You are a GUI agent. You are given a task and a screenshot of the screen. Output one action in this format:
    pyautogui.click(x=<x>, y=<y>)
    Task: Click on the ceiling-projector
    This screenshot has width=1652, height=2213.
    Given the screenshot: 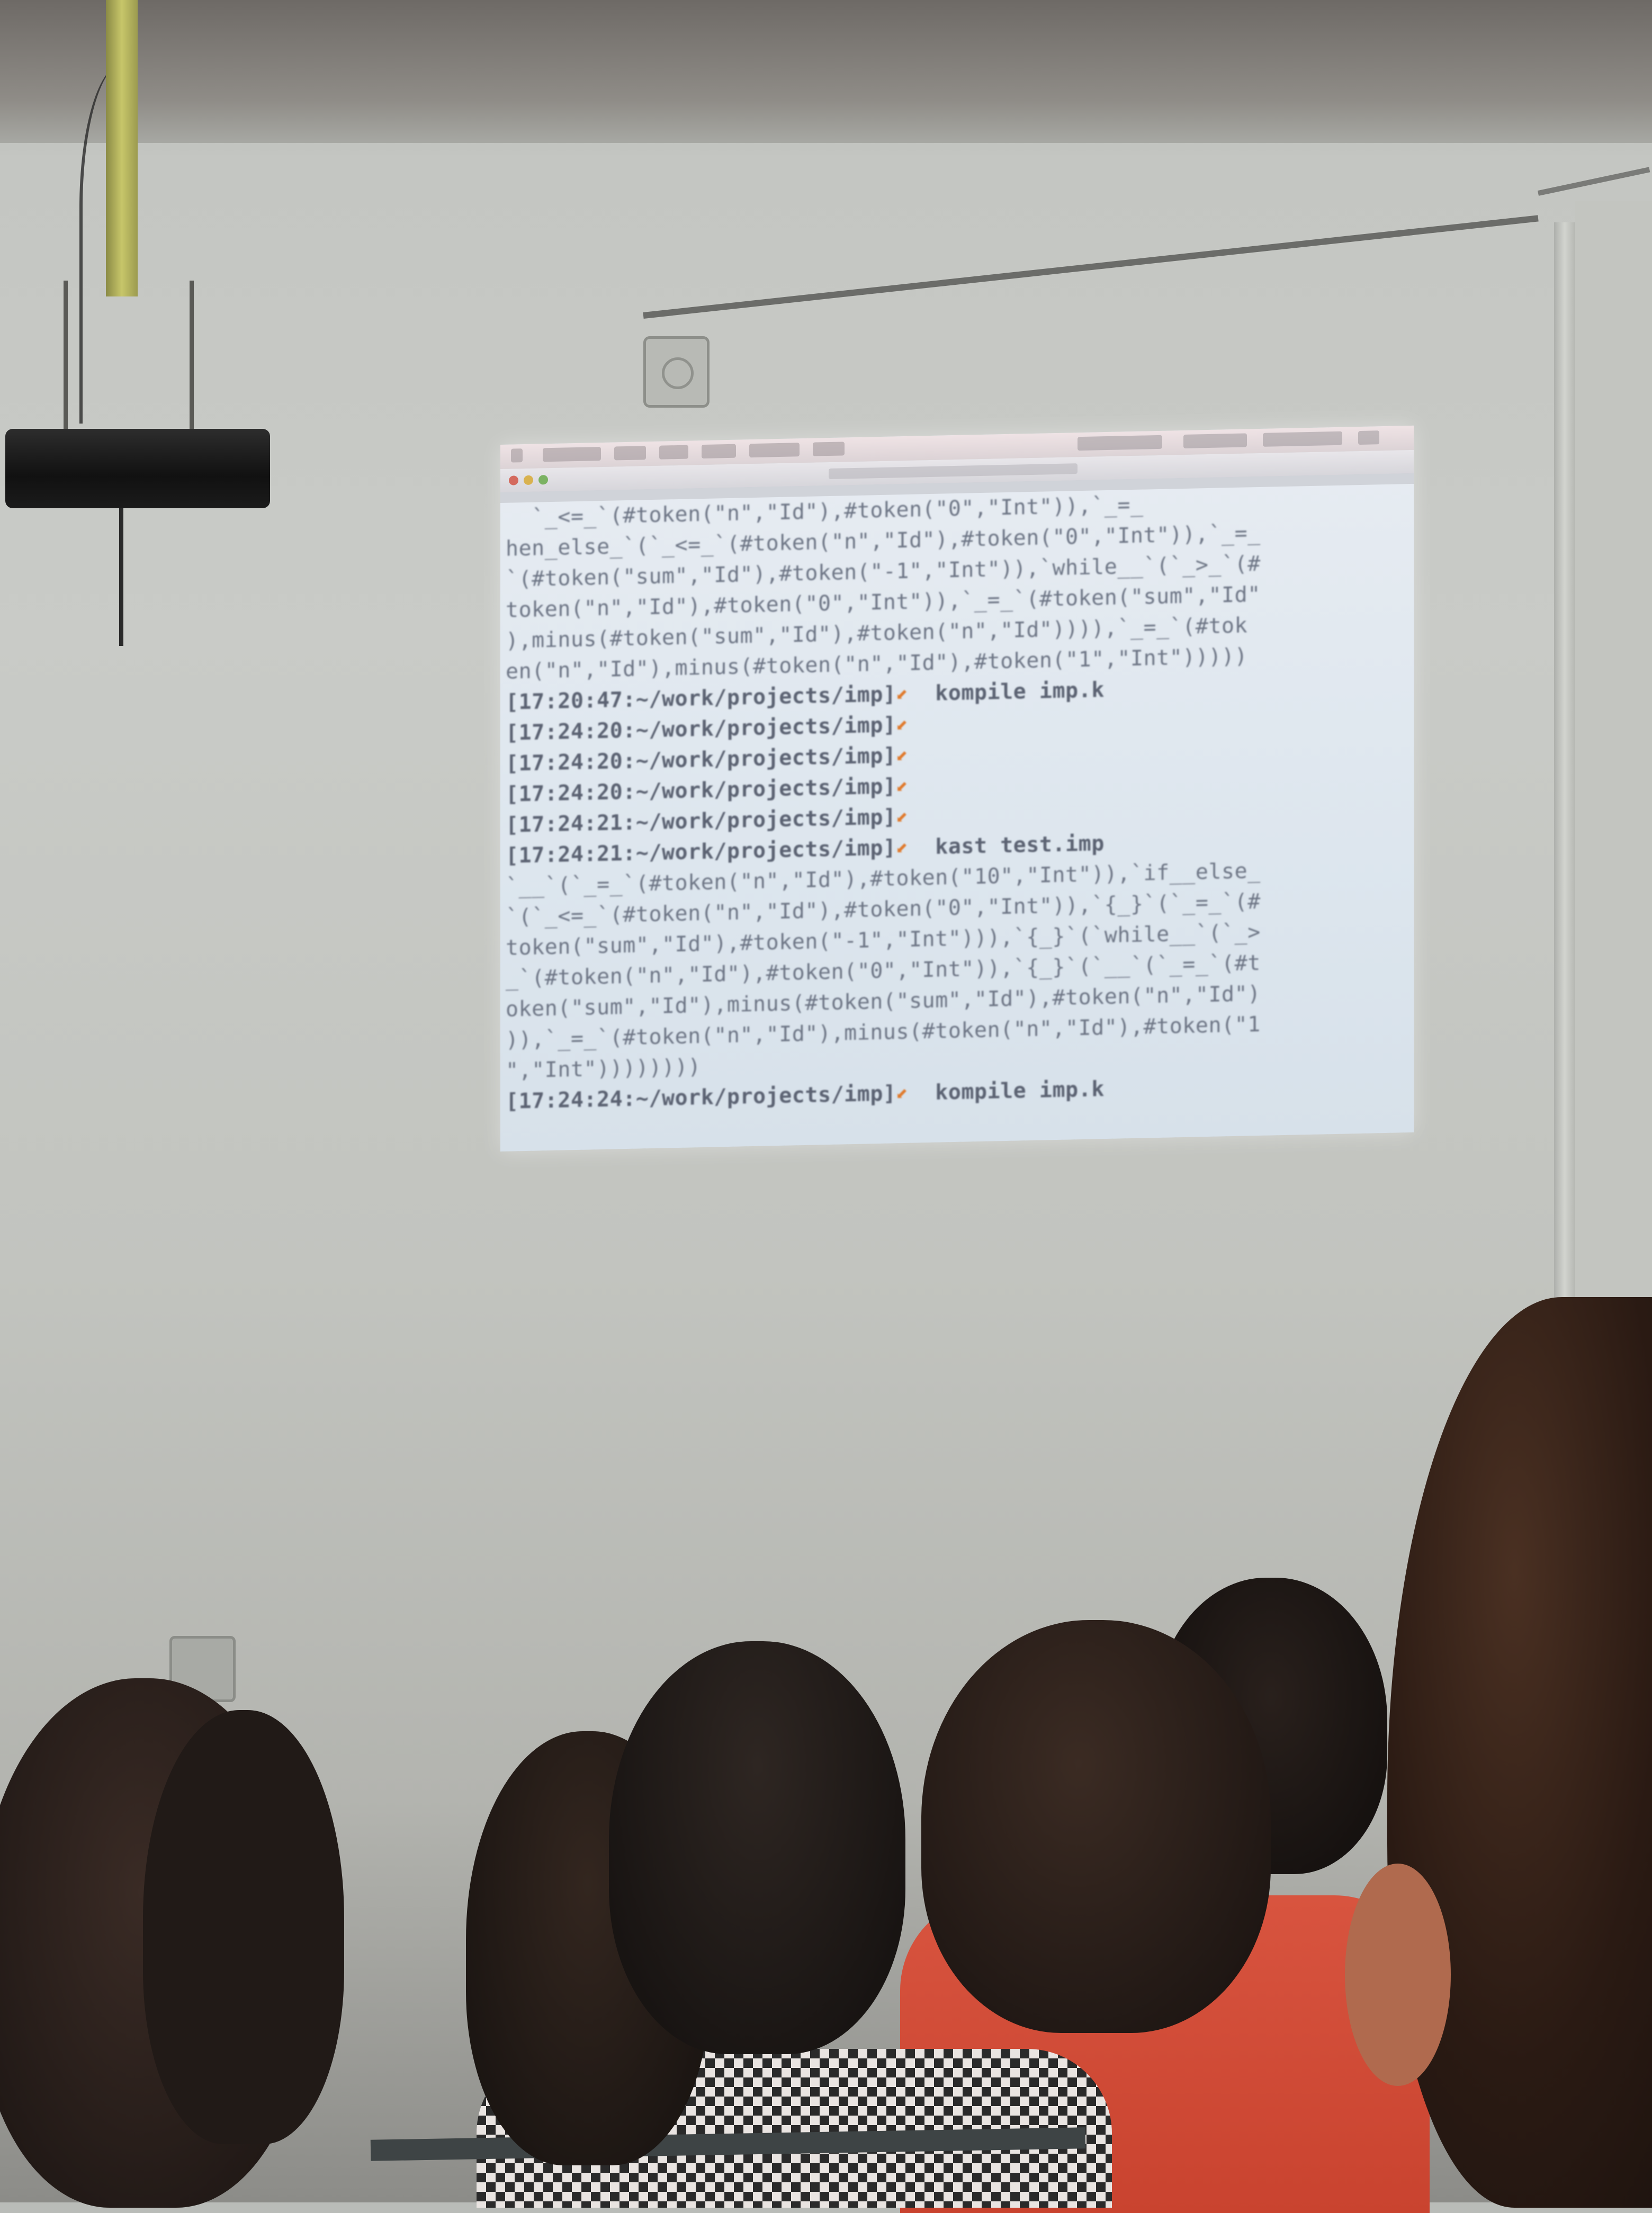 What is the action you would take?
    pyautogui.click(x=137, y=468)
    